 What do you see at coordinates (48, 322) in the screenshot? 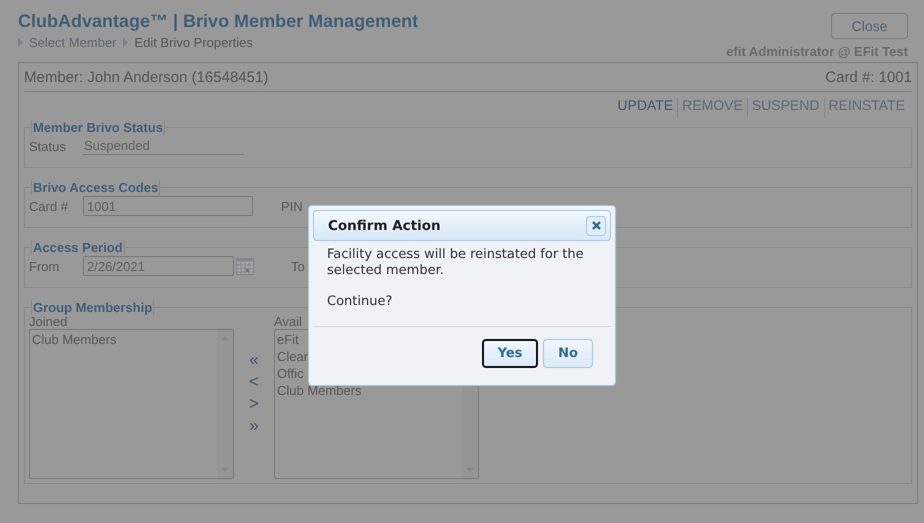
I see `list-label: Joined` at bounding box center [48, 322].